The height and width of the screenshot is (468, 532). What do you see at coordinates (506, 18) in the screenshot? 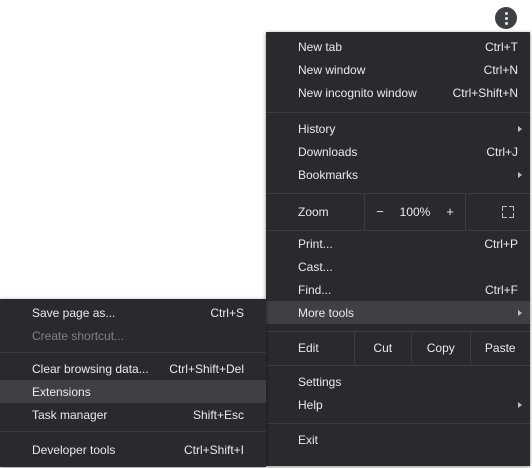
I see `more-menu-button` at bounding box center [506, 18].